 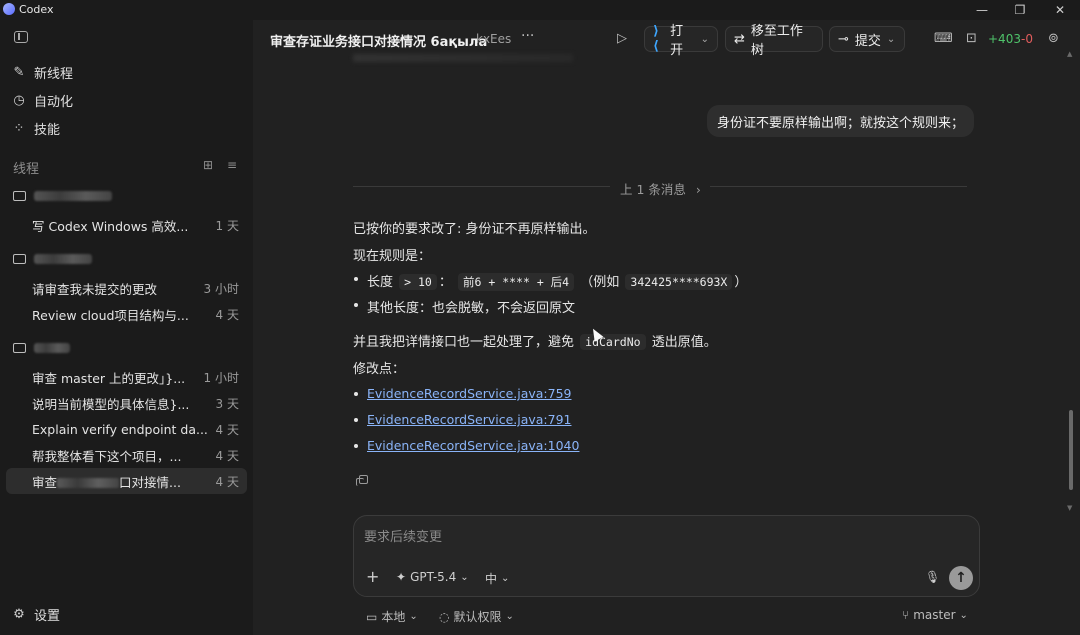 I want to click on scroll-down-arrow-icon: ▼, so click(x=1069, y=508).